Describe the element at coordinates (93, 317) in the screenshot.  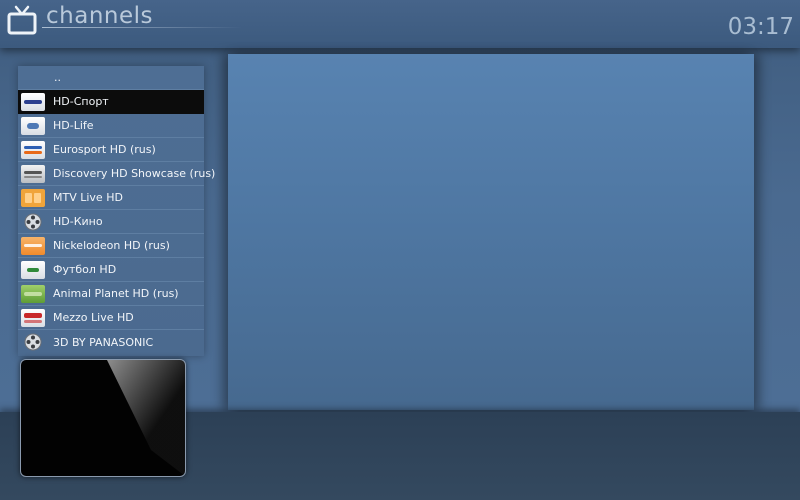
I see `channel-label: Mezzo Live HD` at that location.